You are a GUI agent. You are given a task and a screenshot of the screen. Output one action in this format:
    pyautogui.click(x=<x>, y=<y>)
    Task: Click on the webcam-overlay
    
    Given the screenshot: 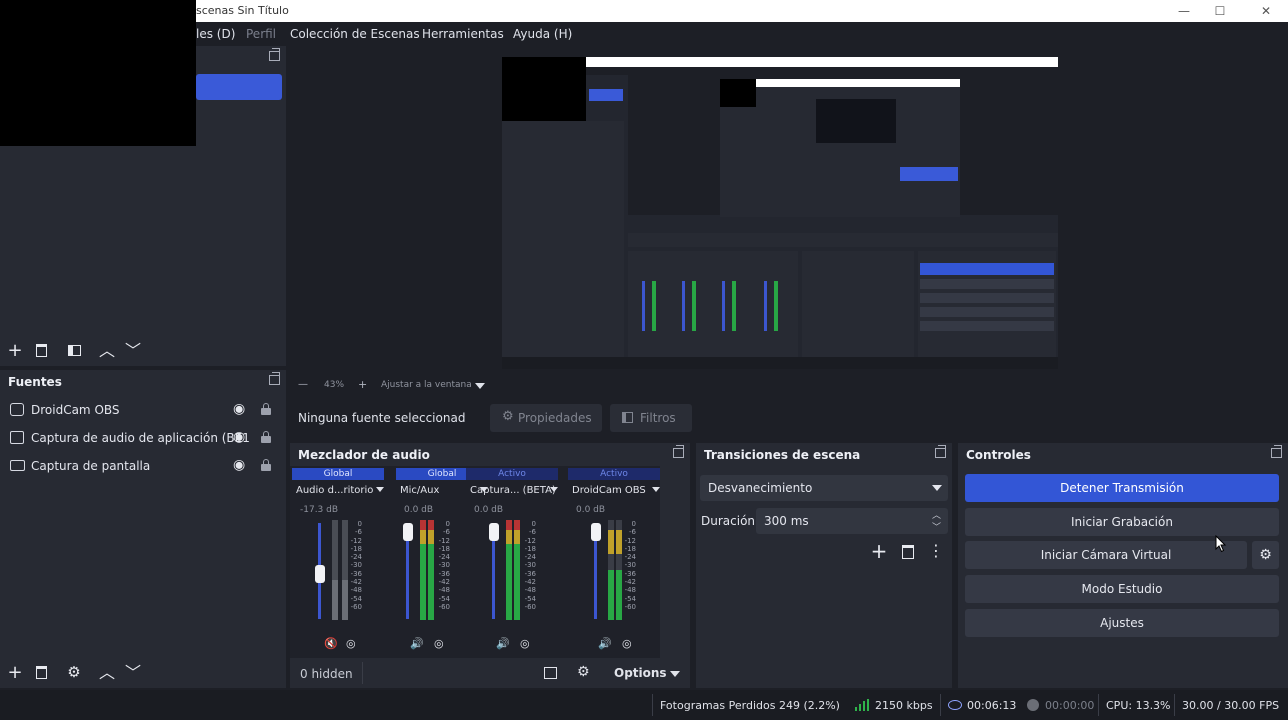 What is the action you would take?
    pyautogui.click(x=98, y=73)
    